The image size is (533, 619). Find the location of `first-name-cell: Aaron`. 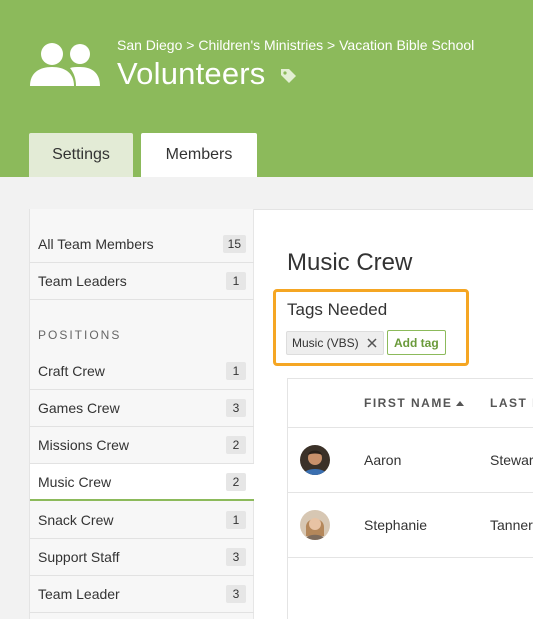

first-name-cell: Aaron is located at coordinates (383, 460).